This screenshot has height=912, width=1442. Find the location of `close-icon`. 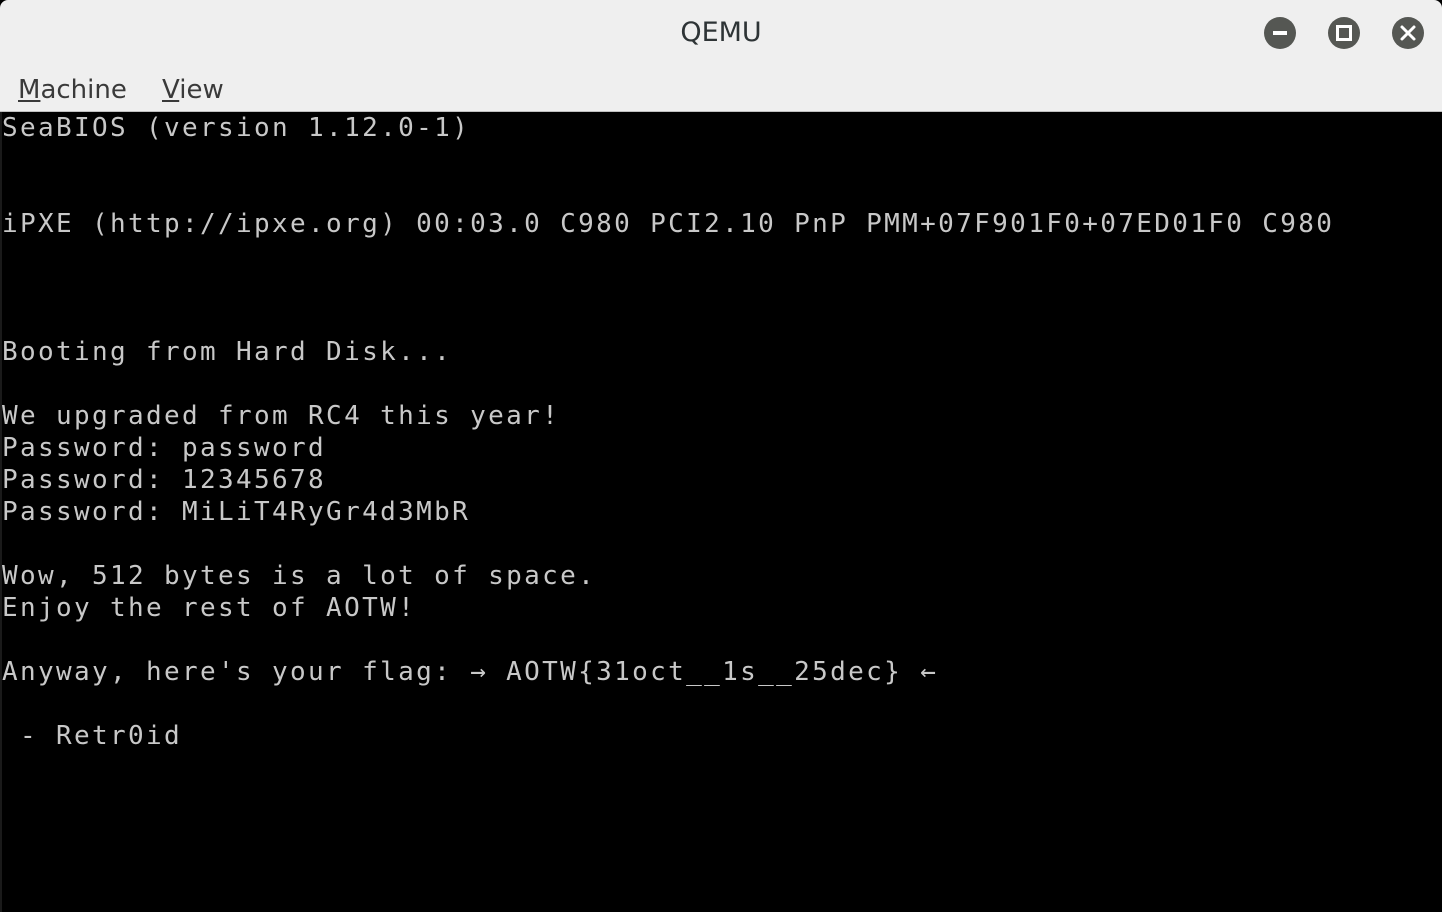

close-icon is located at coordinates (1408, 33).